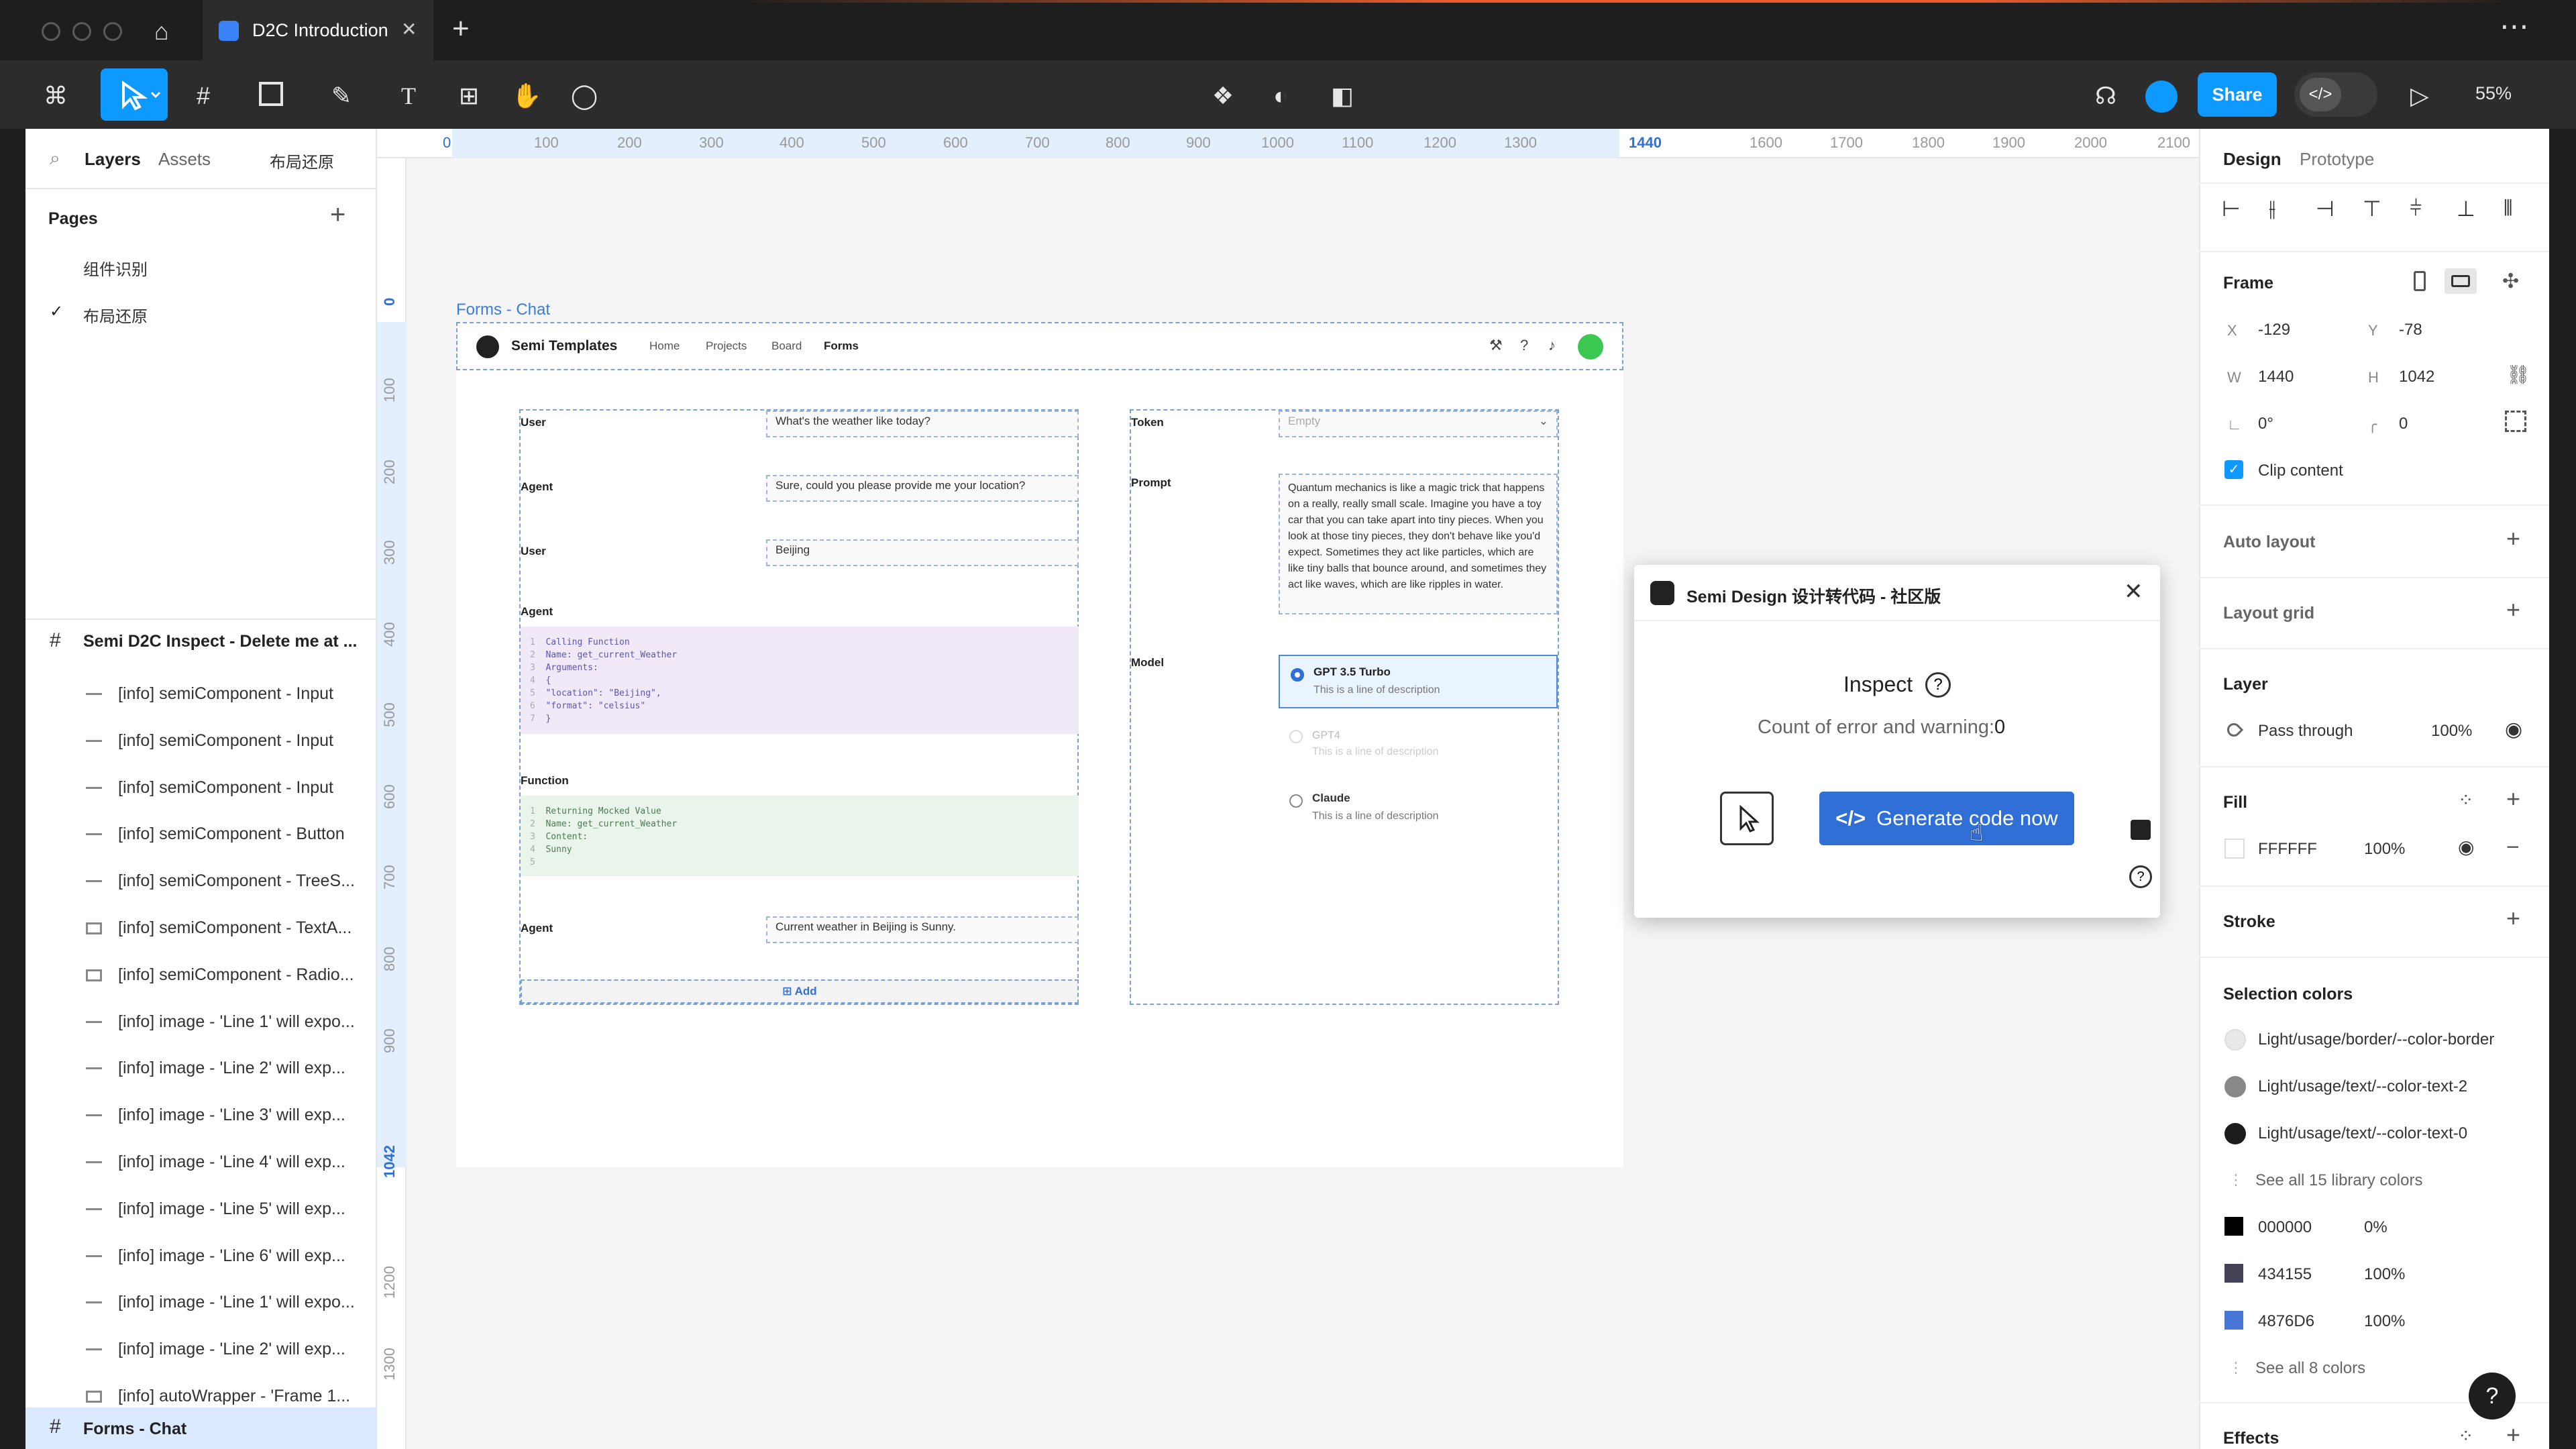  Describe the element at coordinates (1418, 809) in the screenshot. I see `radio-claude: Claude This is a line of description` at that location.